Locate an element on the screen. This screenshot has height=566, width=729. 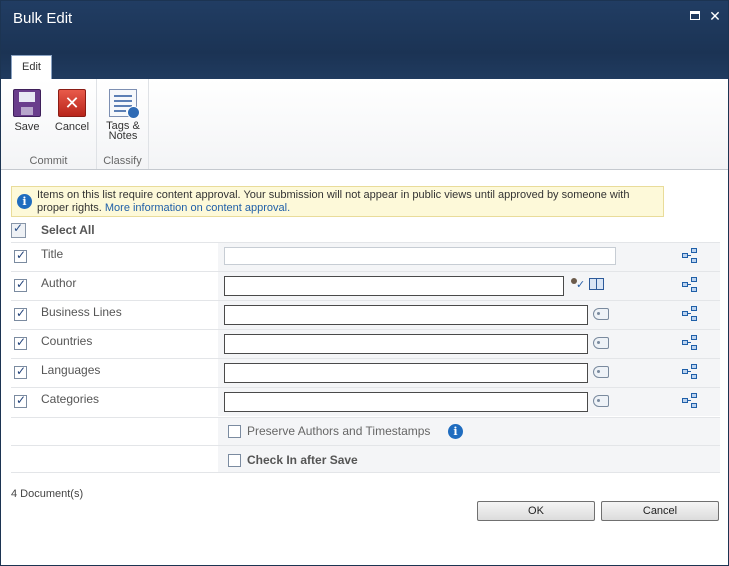
countries-checkbox is located at coordinates (20, 342).